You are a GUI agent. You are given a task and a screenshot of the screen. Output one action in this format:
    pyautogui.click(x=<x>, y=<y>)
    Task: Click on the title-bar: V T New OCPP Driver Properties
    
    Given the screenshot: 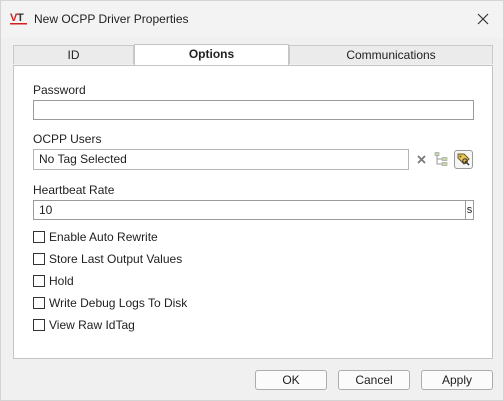 What is the action you would take?
    pyautogui.click(x=252, y=19)
    